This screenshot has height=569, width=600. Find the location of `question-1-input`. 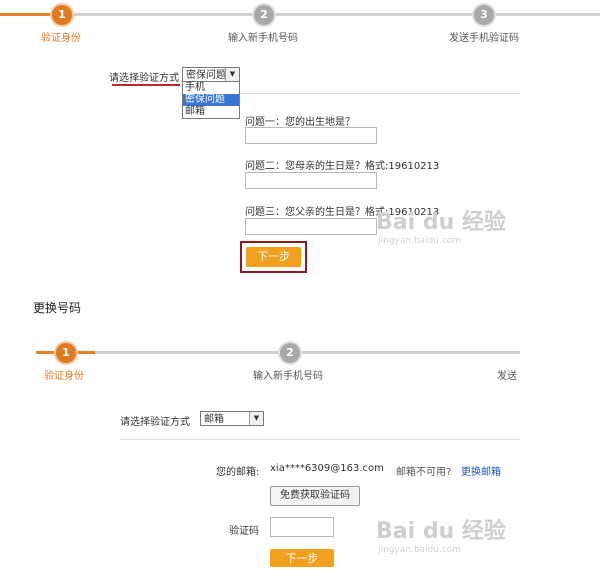

question-1-input is located at coordinates (311, 135).